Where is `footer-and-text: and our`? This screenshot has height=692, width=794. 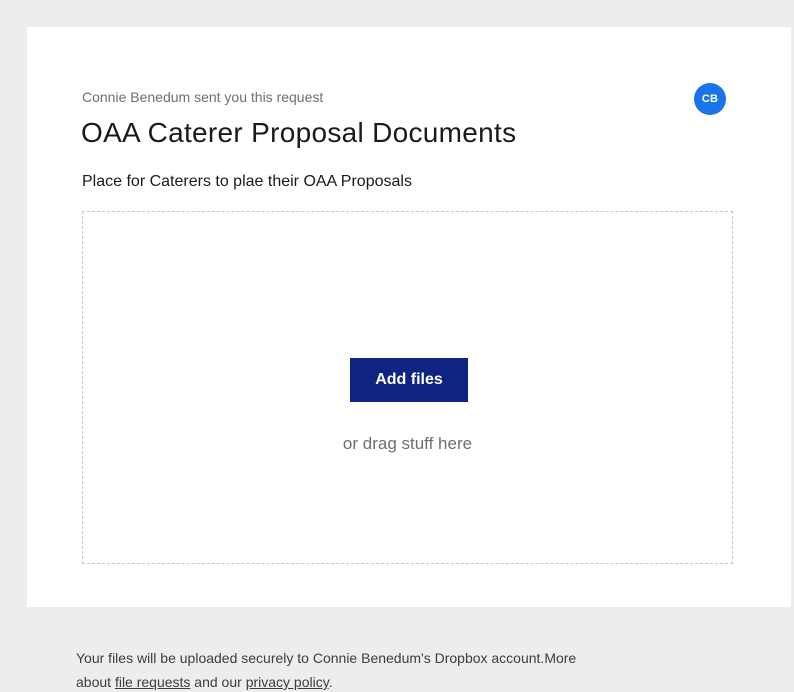 footer-and-text: and our is located at coordinates (218, 682).